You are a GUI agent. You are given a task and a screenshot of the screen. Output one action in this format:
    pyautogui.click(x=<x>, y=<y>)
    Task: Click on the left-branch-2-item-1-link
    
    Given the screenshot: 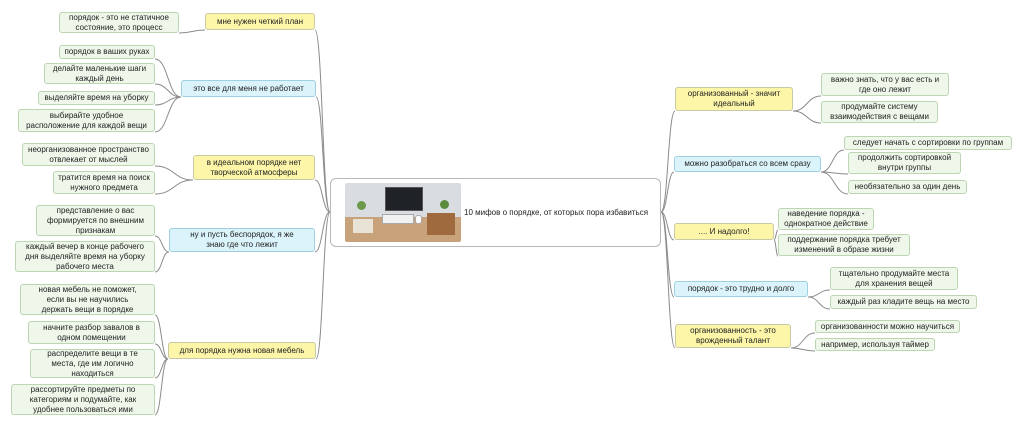 What is the action you would take?
    pyautogui.click(x=168, y=78)
    